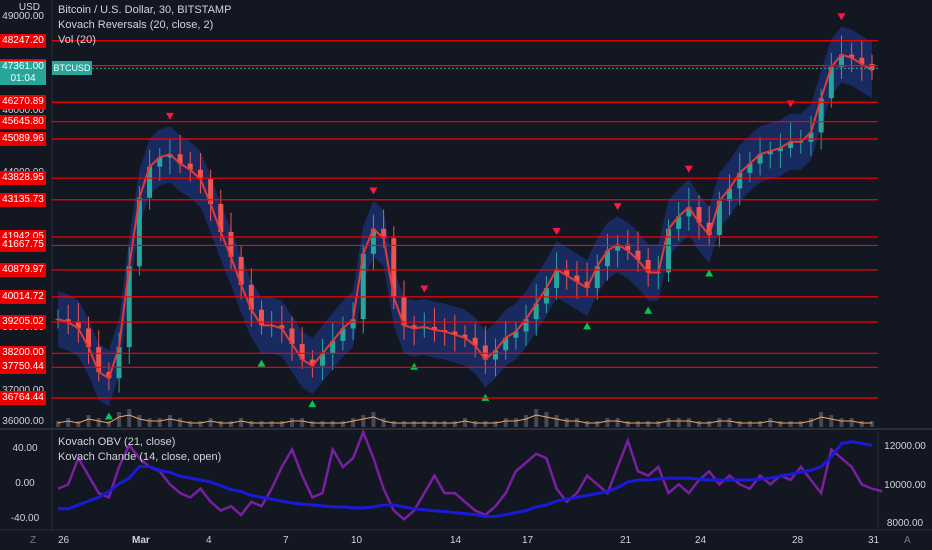  What do you see at coordinates (23, 199) in the screenshot?
I see `level-price-tag: 43135.73` at bounding box center [23, 199].